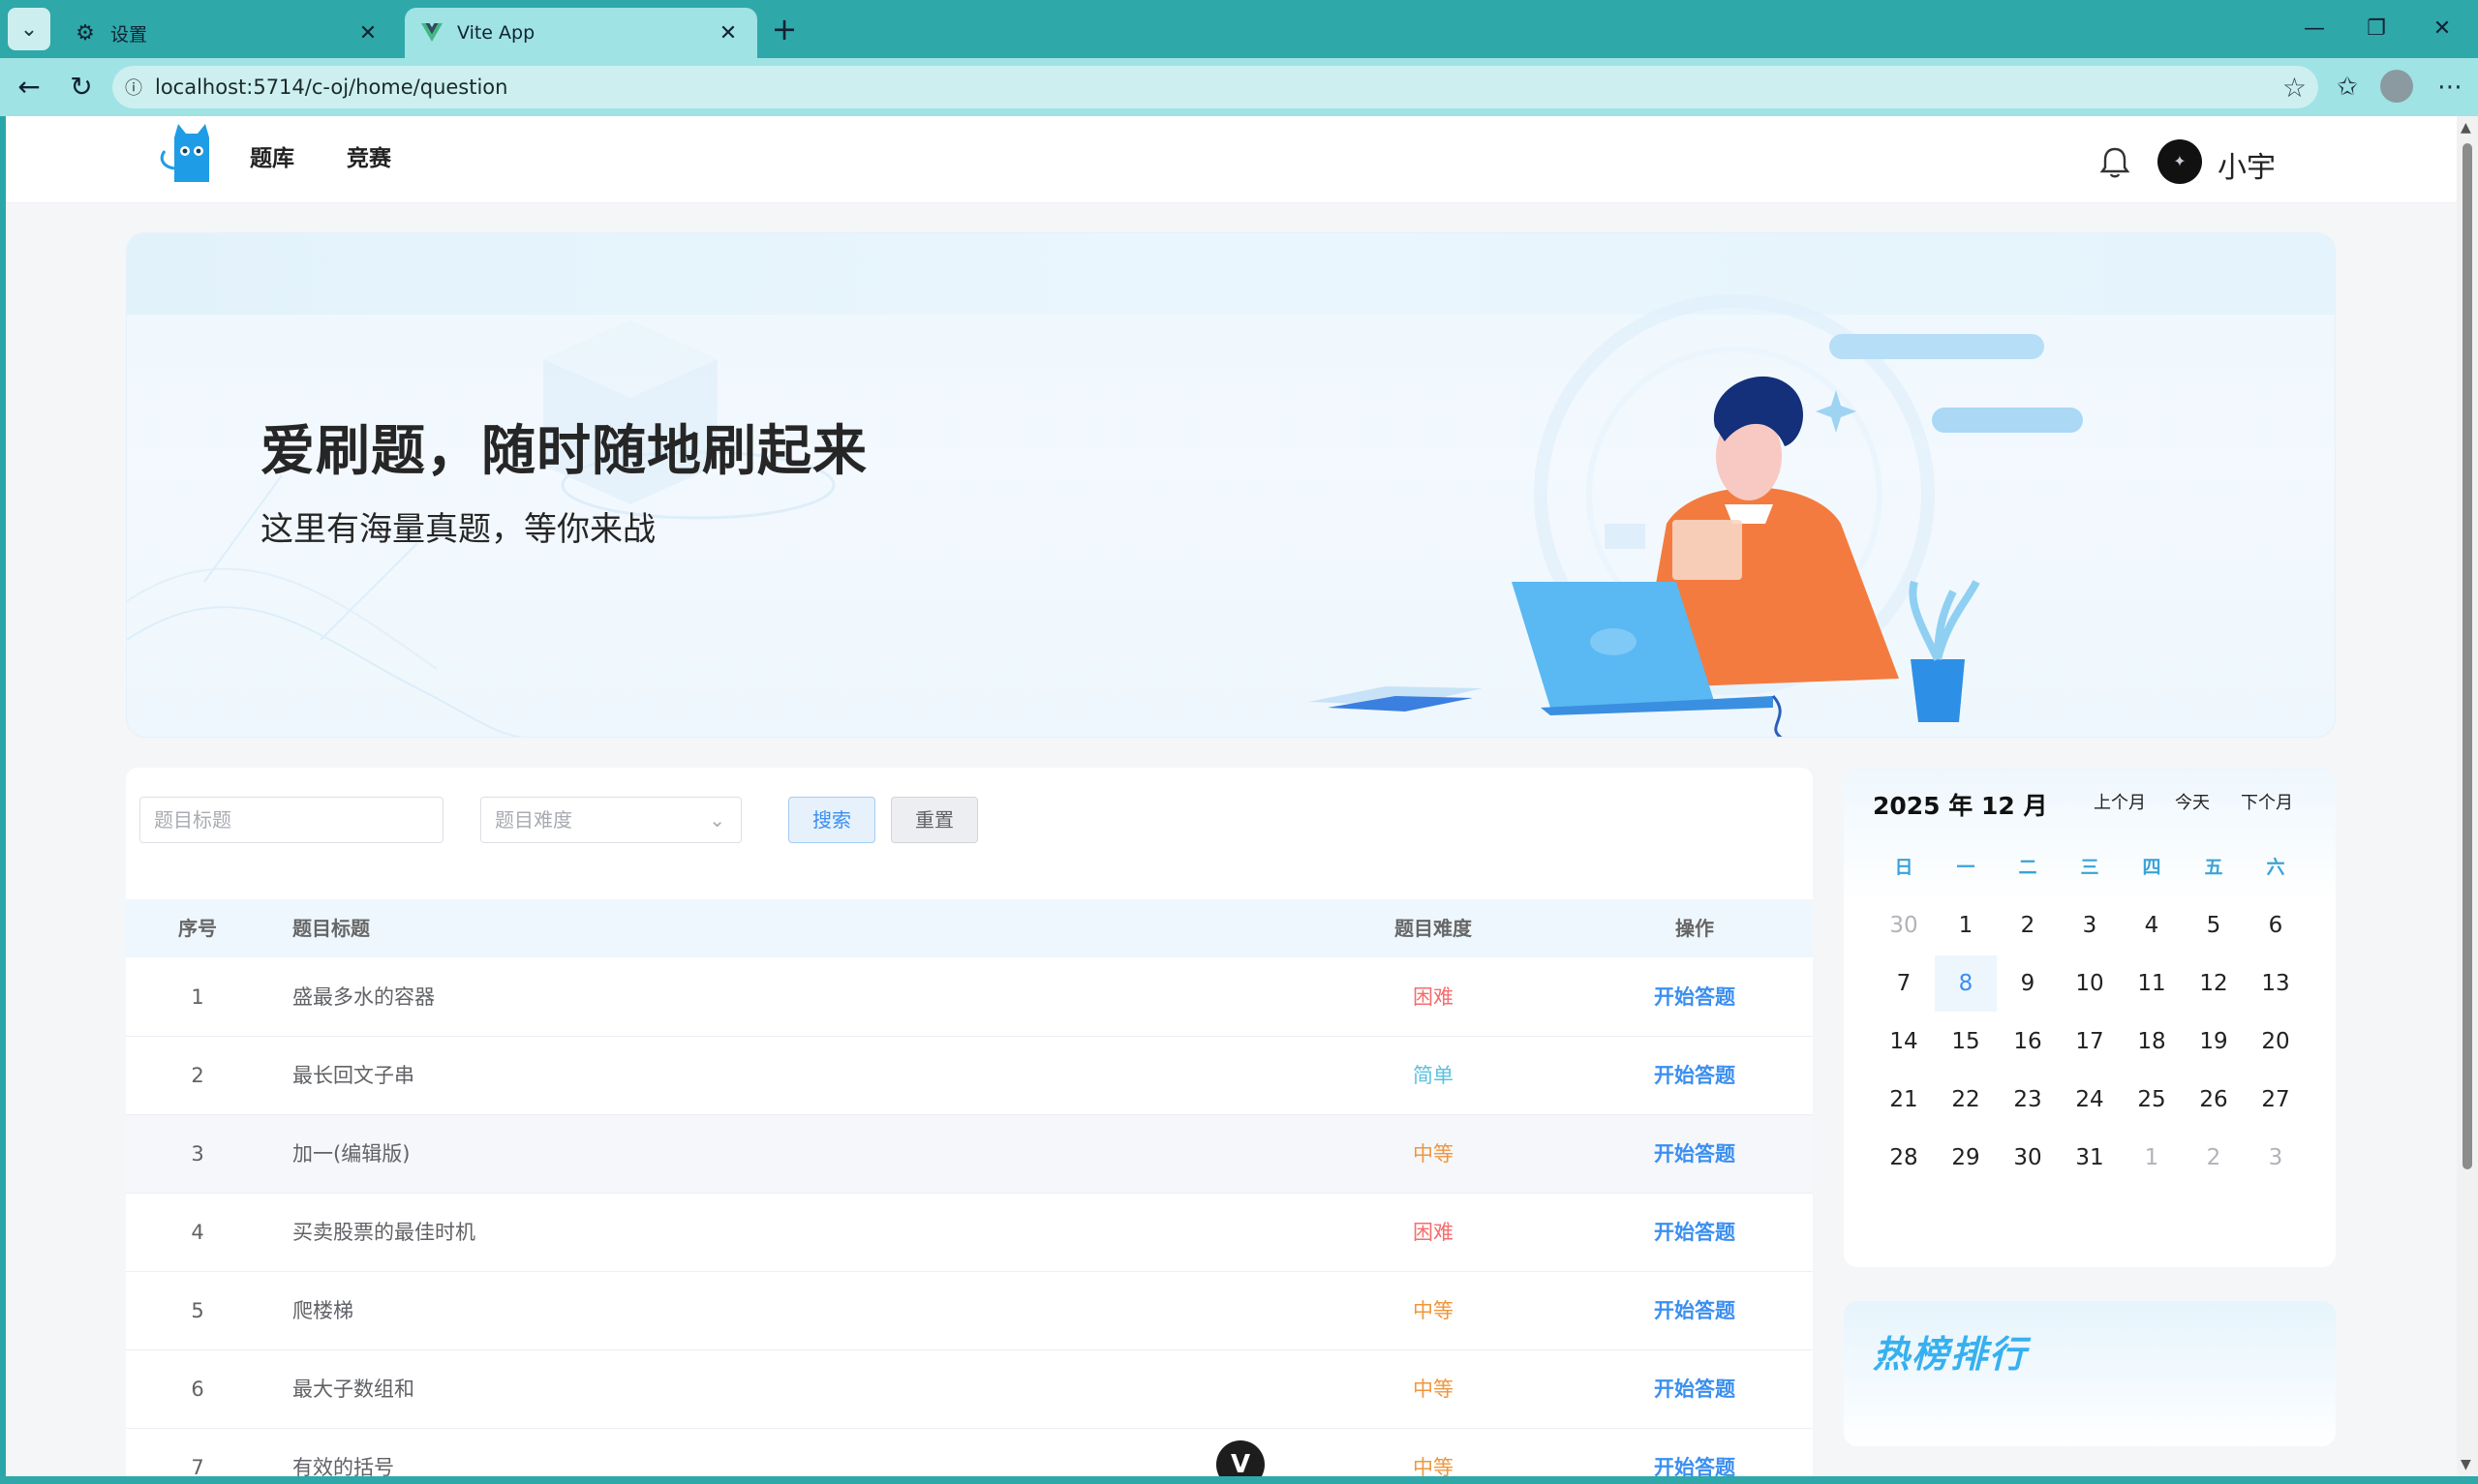 Image resolution: width=2478 pixels, height=1484 pixels. Describe the element at coordinates (2314, 29) in the screenshot. I see `minimize-icon: —` at that location.